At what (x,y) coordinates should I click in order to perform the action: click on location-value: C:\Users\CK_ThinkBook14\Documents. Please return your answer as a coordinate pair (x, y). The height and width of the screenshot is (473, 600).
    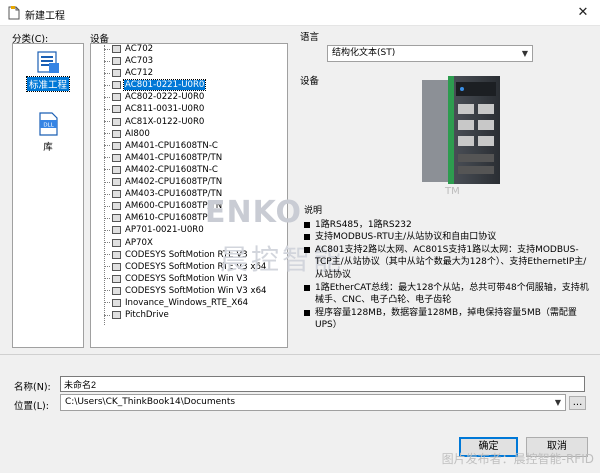
    Looking at the image, I should click on (150, 402).